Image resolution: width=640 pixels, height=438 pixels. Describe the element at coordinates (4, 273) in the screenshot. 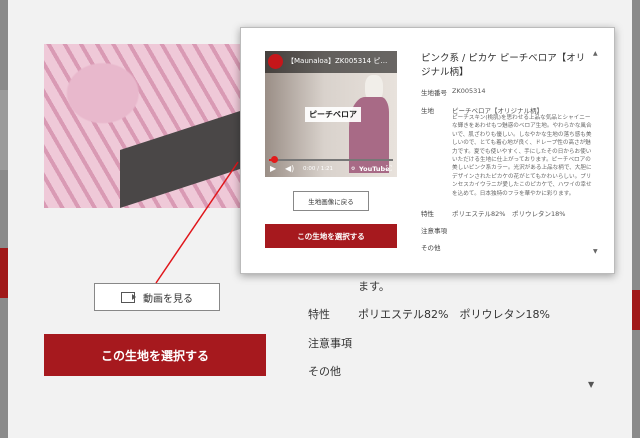

I see `background-left-red-tab` at that location.